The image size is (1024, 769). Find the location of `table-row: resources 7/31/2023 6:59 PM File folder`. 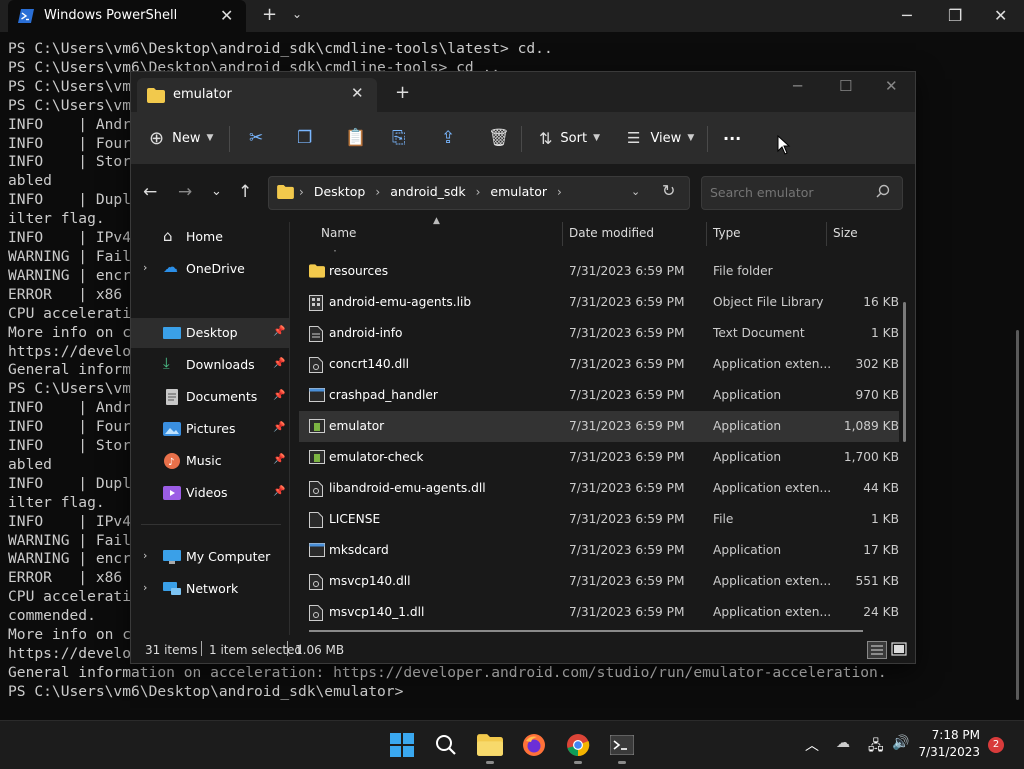

table-row: resources 7/31/2023 6:59 PM File folder is located at coordinates (599, 271).